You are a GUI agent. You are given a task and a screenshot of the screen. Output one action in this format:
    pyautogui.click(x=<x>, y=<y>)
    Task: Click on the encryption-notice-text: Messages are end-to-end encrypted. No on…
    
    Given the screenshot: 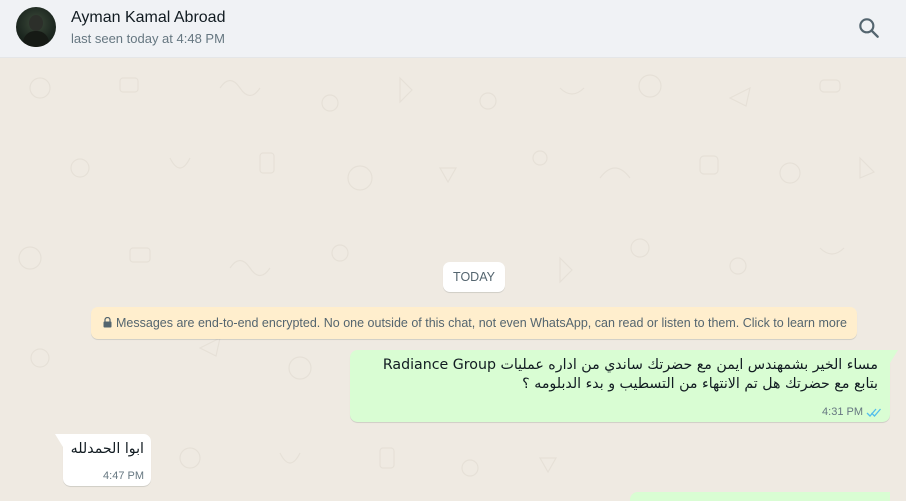 What is the action you would take?
    pyautogui.click(x=481, y=323)
    